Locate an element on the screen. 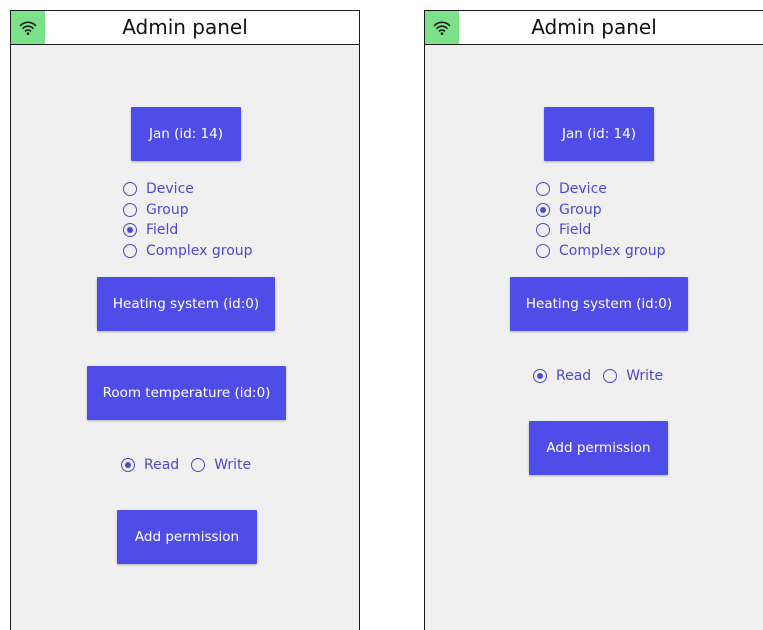  field-select-button: Room temperature (id:0) is located at coordinates (186, 393).